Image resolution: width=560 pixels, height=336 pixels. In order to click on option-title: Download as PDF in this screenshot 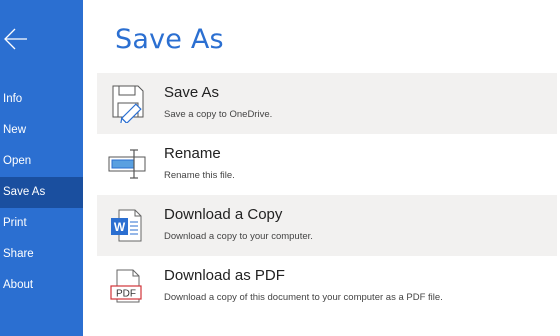, I will do `click(224, 275)`.